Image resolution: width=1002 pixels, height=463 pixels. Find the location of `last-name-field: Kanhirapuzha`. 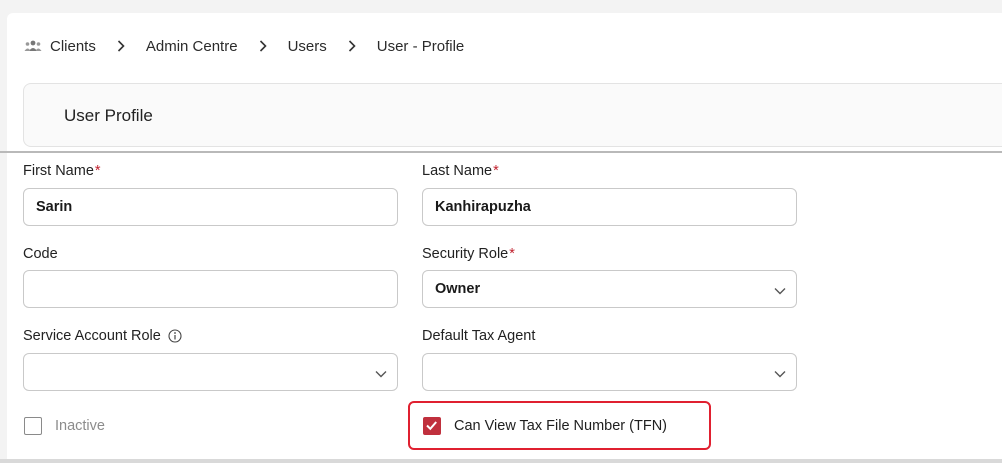

last-name-field: Kanhirapuzha is located at coordinates (609, 207).